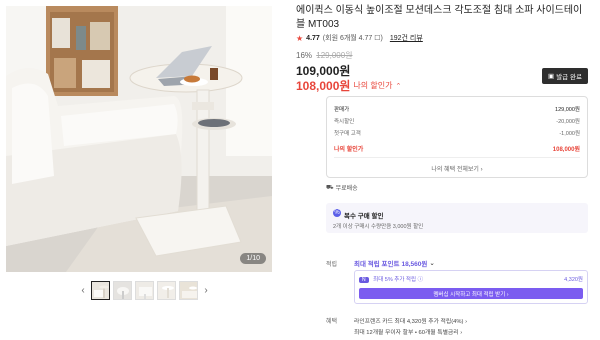 The image size is (600, 340). What do you see at coordinates (332, 322) in the screenshot?
I see `benefits-label: 혜택` at bounding box center [332, 322].